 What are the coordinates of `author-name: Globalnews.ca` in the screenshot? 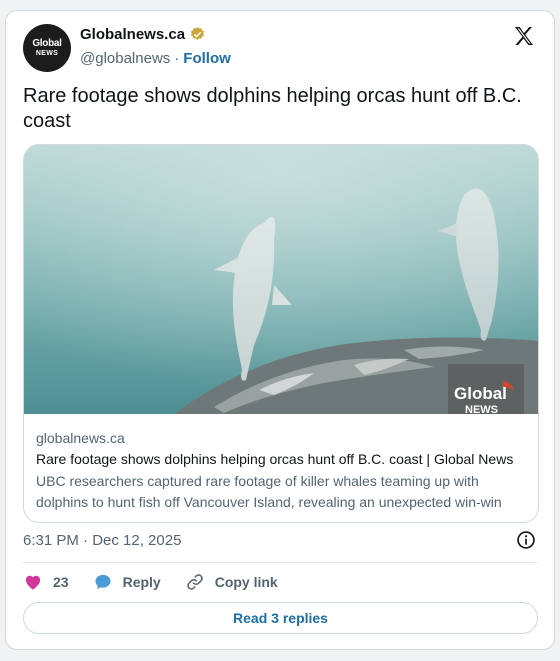 It's located at (132, 34).